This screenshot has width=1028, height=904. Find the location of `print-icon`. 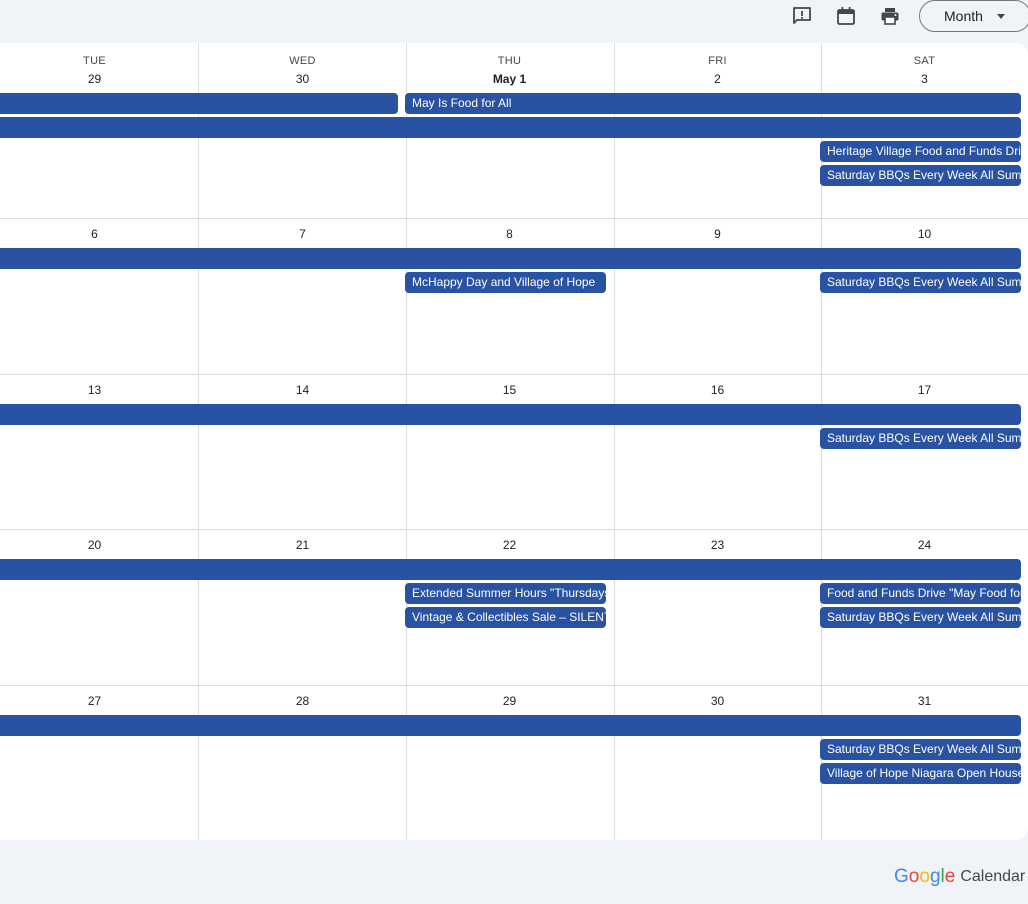

print-icon is located at coordinates (890, 16).